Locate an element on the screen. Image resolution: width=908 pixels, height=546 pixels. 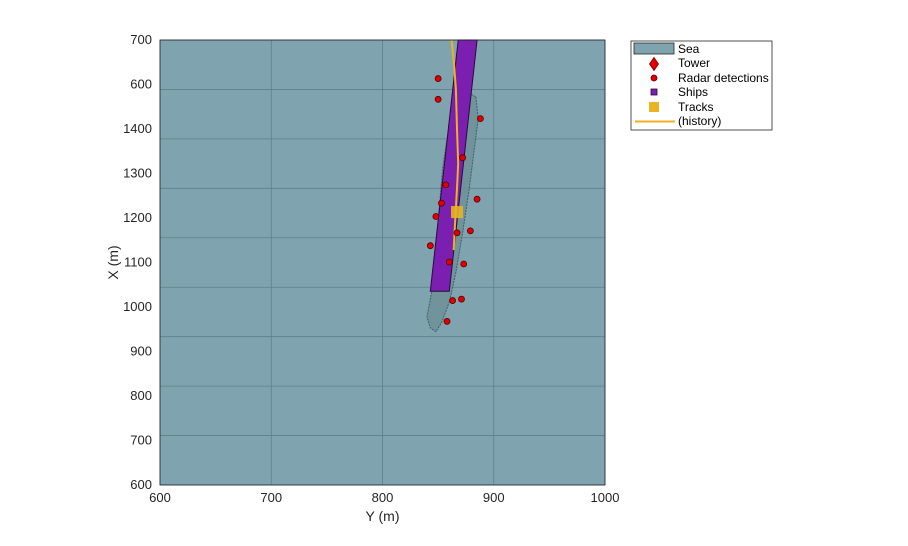
tracks is located at coordinates (457, 212).